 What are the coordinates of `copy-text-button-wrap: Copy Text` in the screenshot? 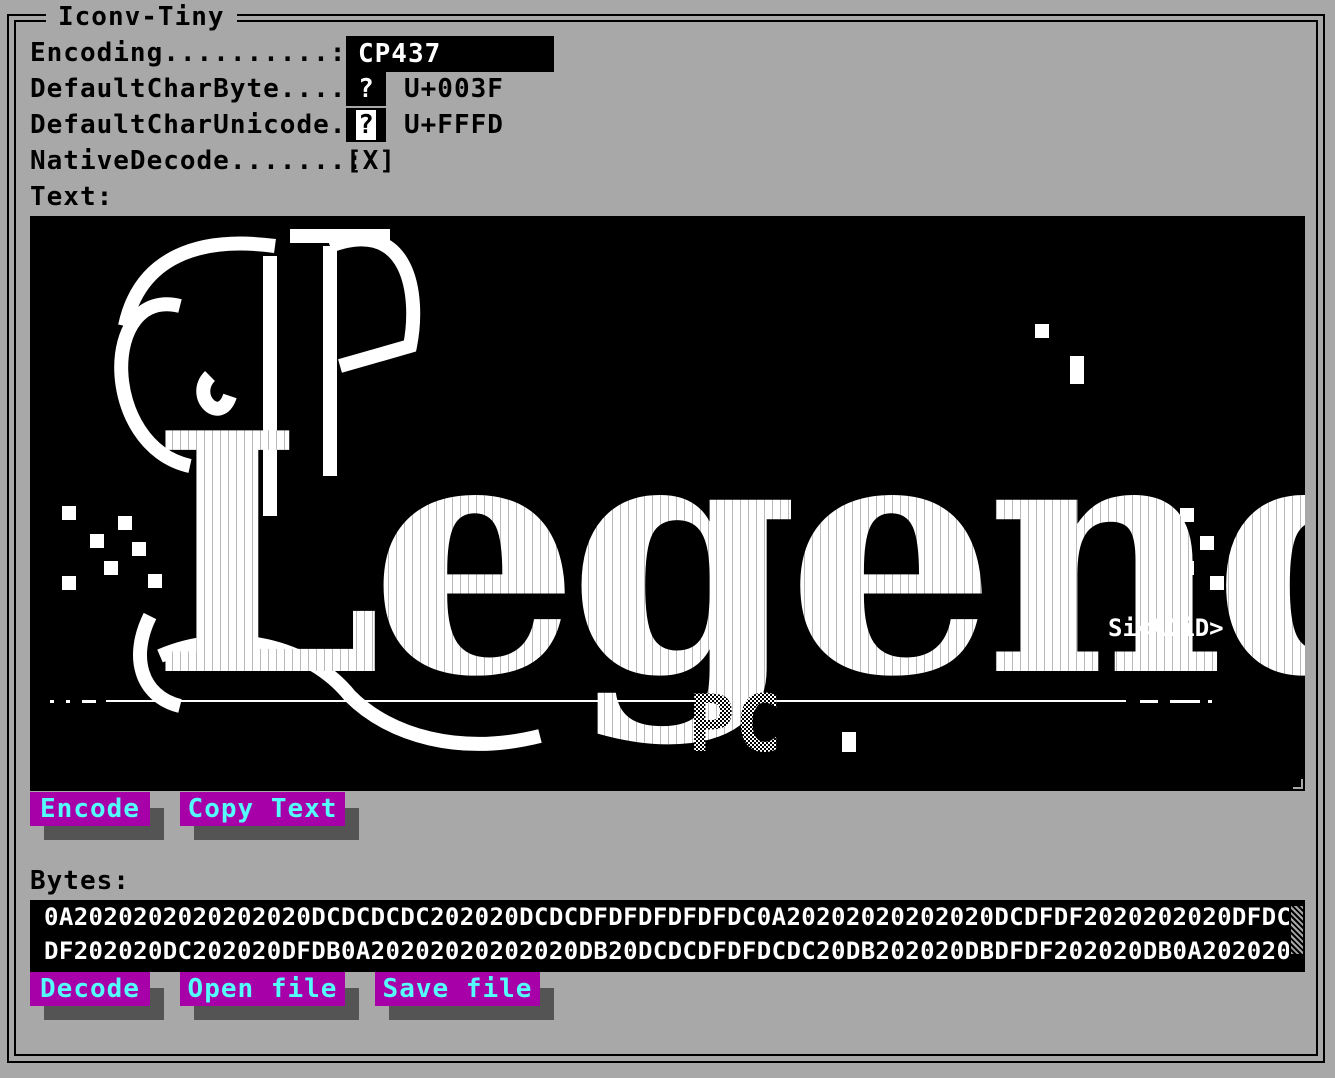 It's located at (269, 816).